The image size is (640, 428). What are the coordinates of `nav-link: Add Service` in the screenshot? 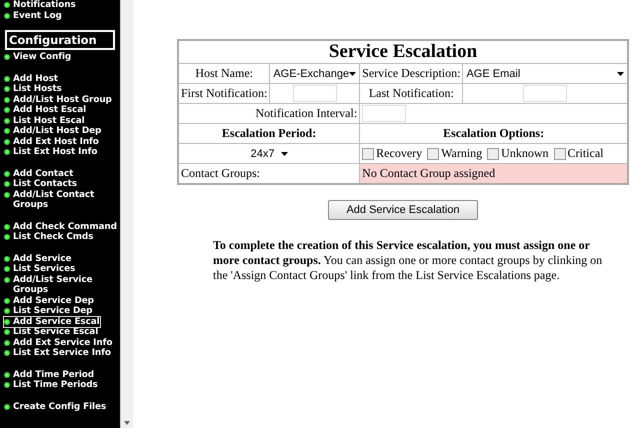 It's located at (38, 259).